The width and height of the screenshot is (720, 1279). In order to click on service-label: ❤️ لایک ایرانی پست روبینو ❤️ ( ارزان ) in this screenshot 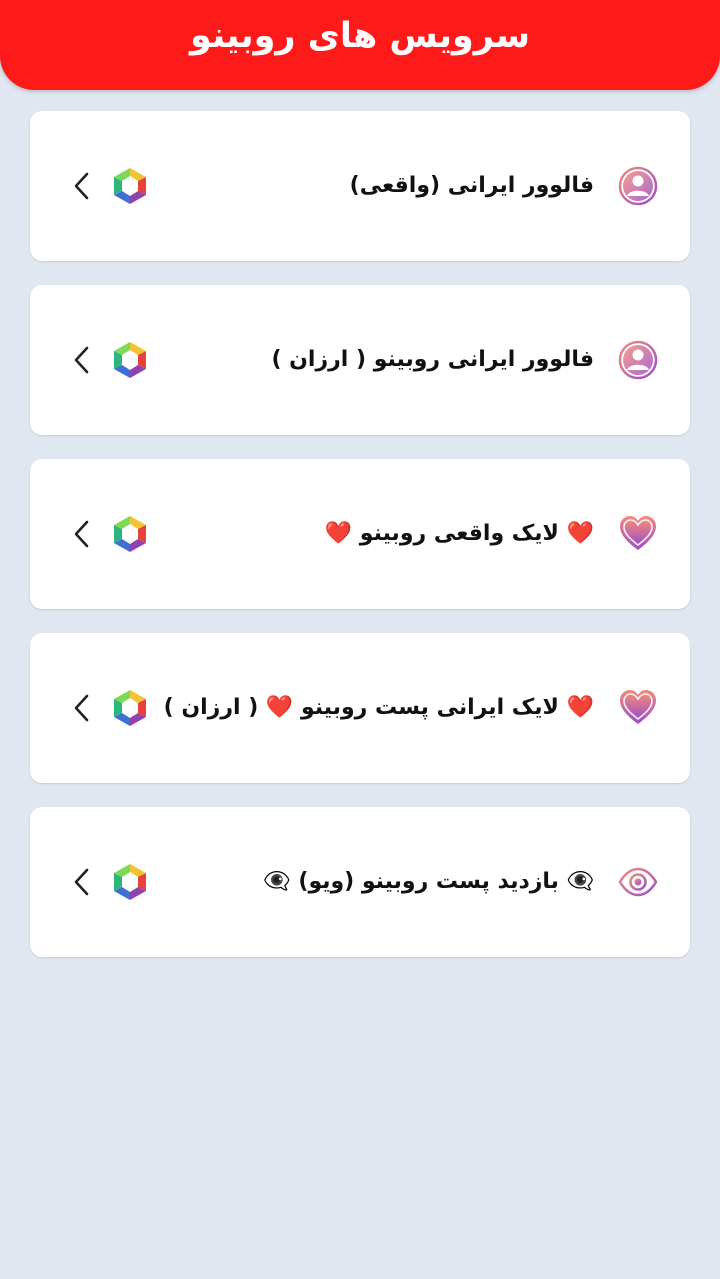, I will do `click(378, 707)`.